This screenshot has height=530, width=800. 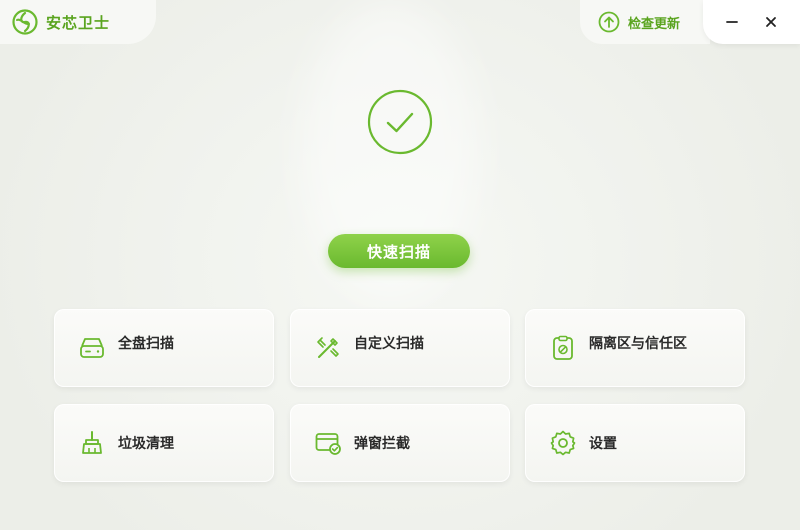 What do you see at coordinates (563, 443) in the screenshot?
I see `gear-icon` at bounding box center [563, 443].